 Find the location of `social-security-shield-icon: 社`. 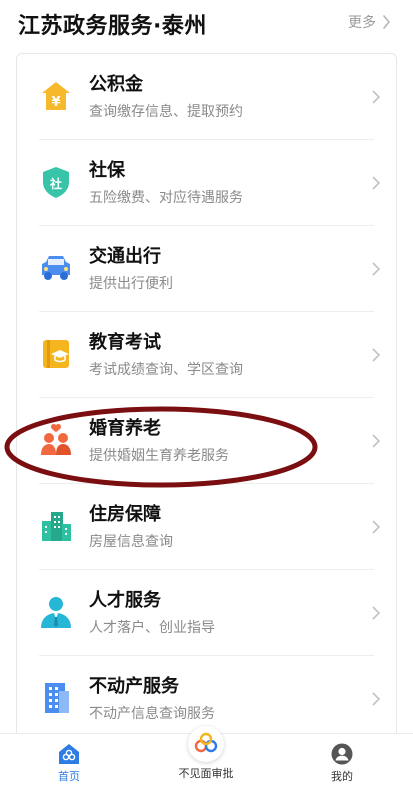

social-security-shield-icon: 社 is located at coordinates (56, 182).